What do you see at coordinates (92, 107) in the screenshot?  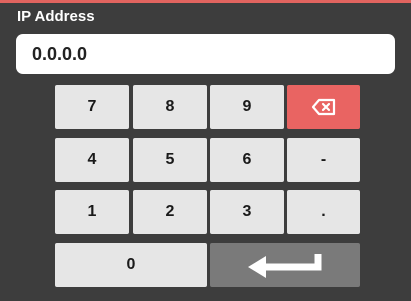 I see `key-7: 7` at bounding box center [92, 107].